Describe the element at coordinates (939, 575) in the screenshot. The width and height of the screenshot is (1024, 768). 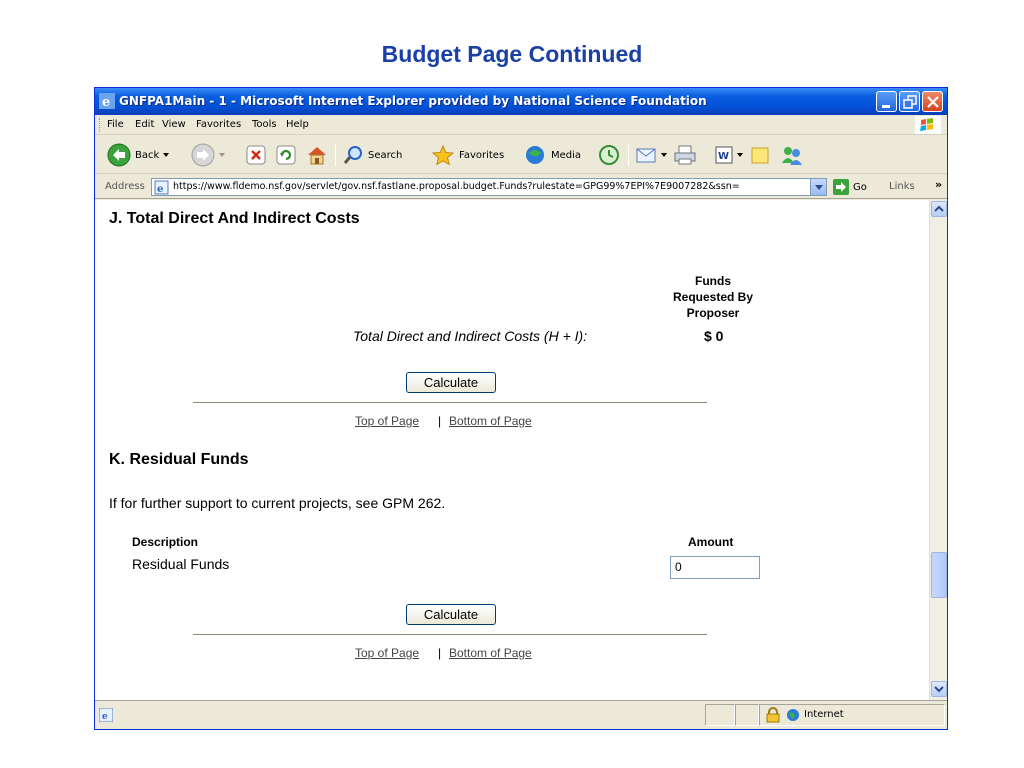
I see `scroll-thumb` at that location.